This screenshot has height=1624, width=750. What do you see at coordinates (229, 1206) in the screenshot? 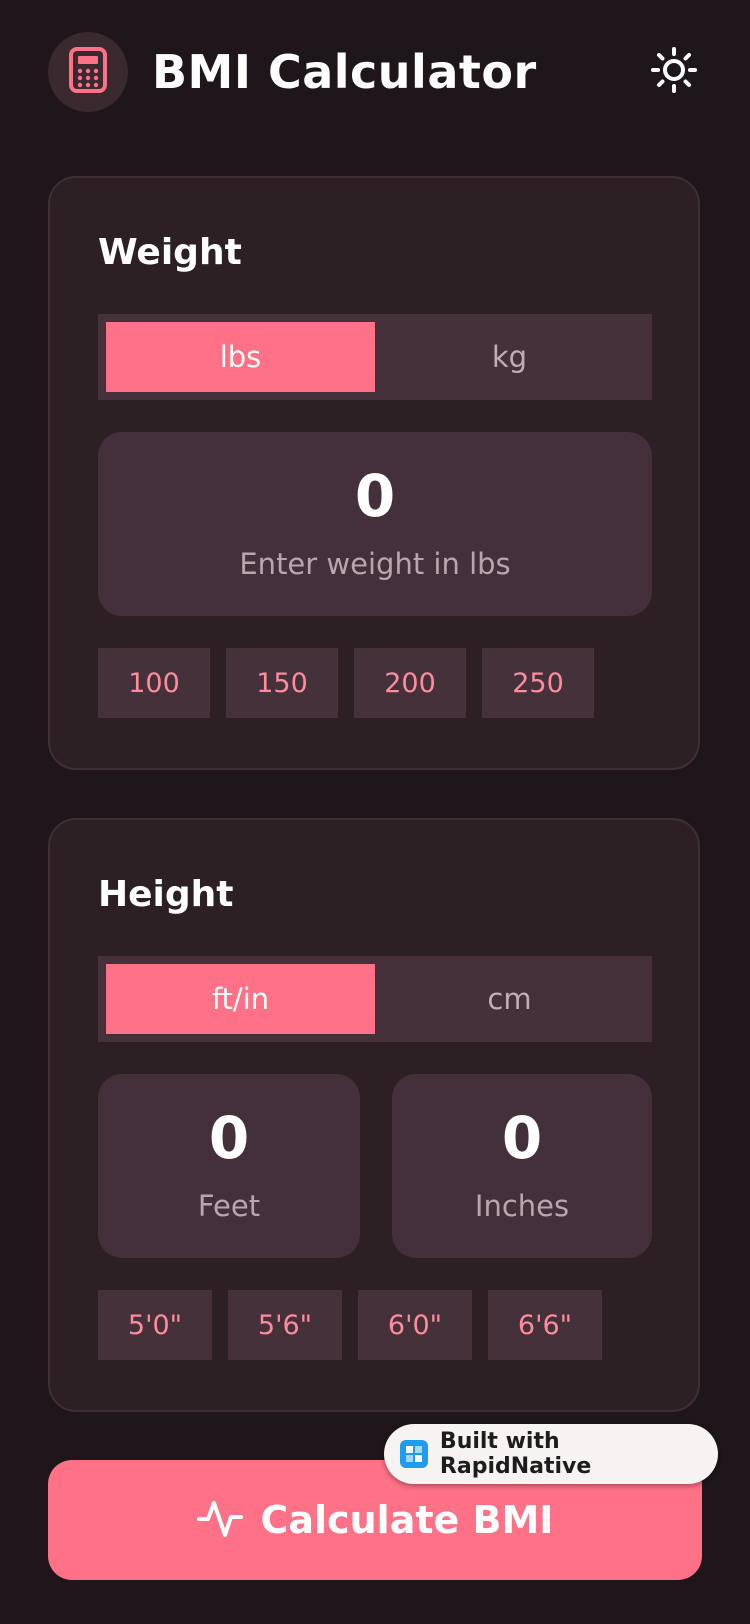
I see `feet-label: Feet` at bounding box center [229, 1206].